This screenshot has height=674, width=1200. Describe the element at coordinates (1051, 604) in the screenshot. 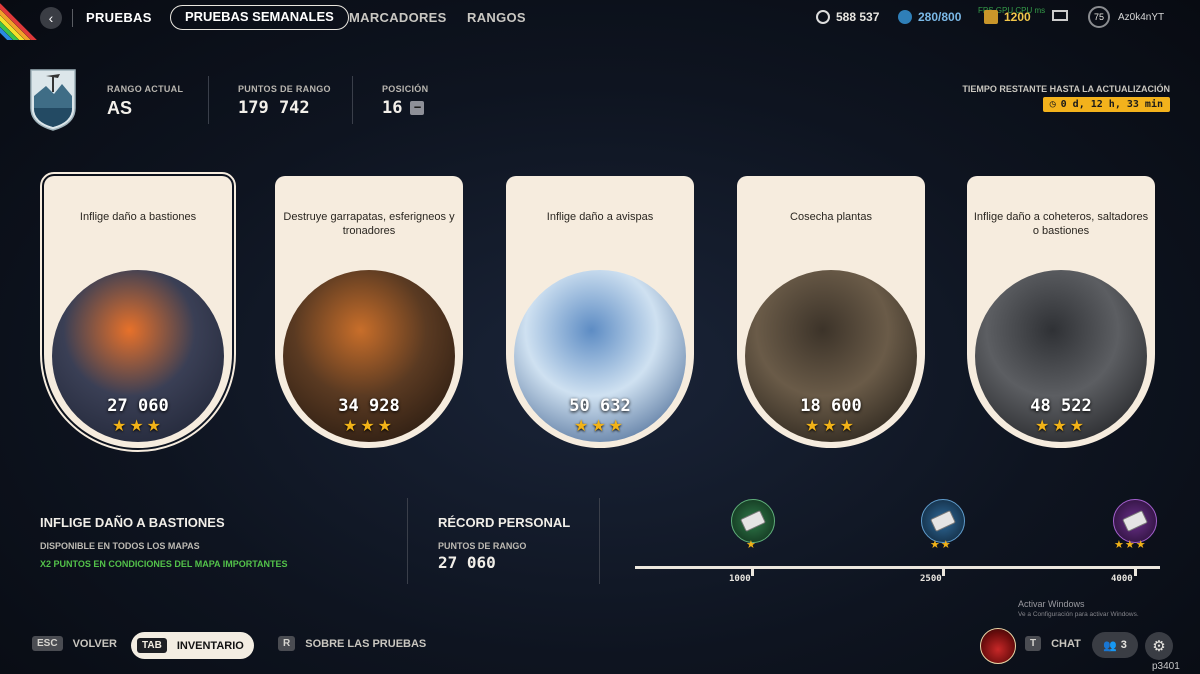

I see `windows-activation-title: Activar Windows` at that location.